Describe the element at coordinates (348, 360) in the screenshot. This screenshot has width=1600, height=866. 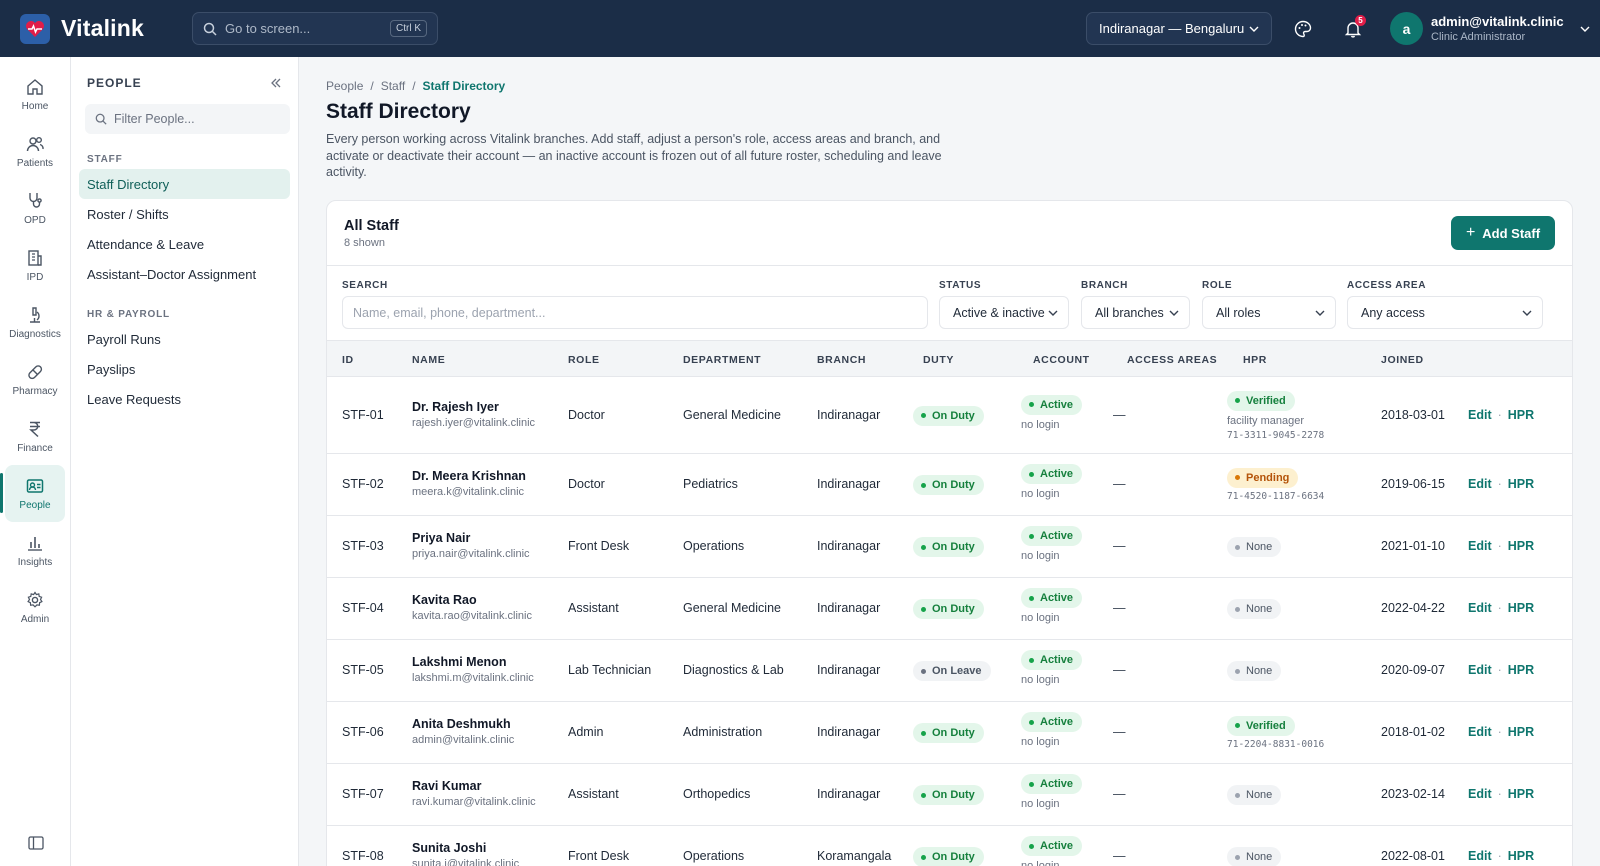
I see `col-id: ID` at that location.